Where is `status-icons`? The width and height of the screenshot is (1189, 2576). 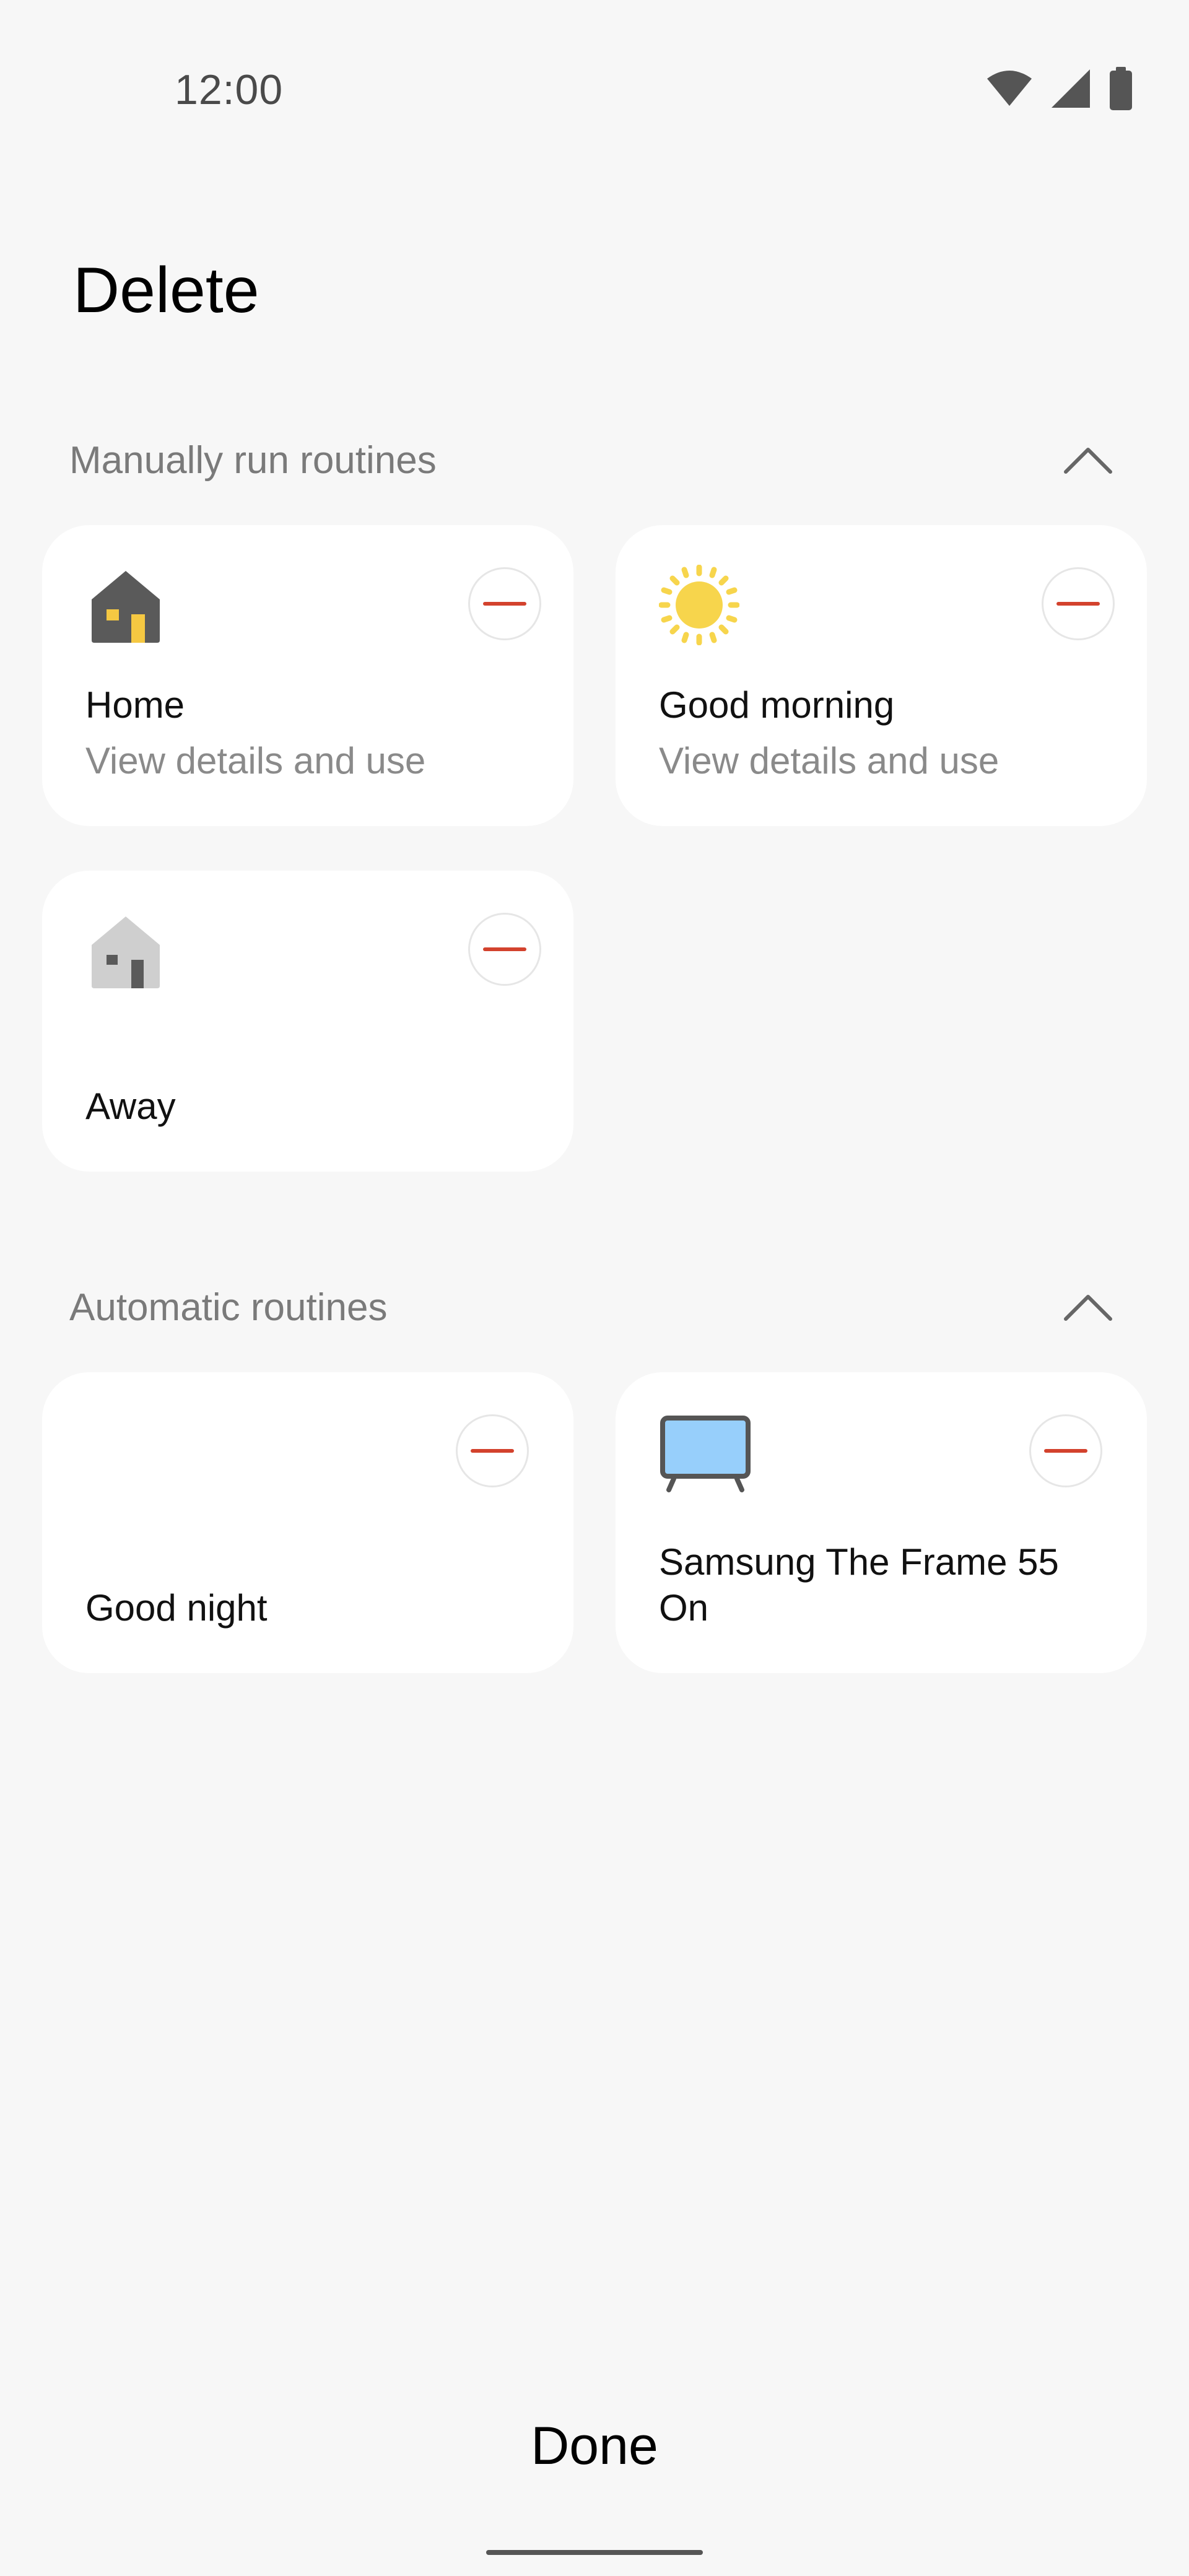
status-icons is located at coordinates (1059, 88).